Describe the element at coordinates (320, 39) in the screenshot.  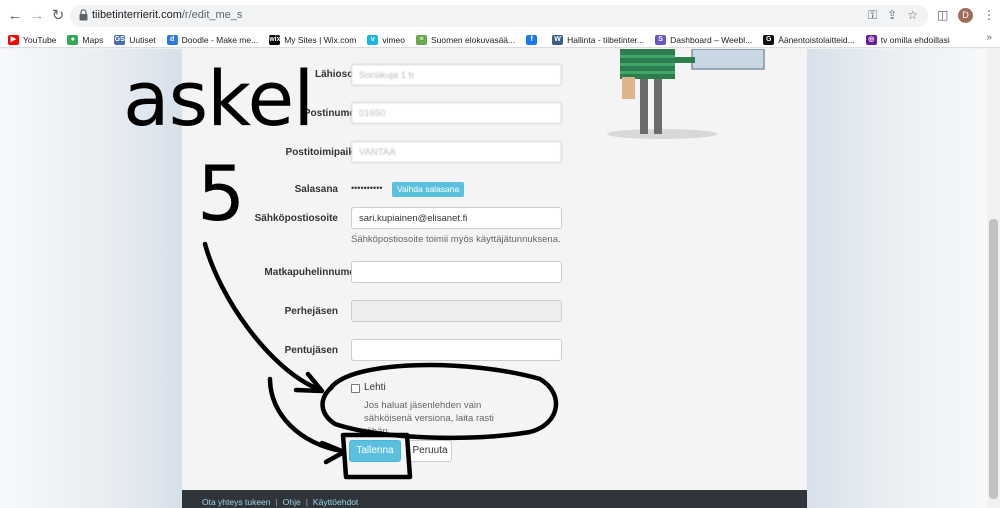
I see `bookmark-label: My Sites | Wix.com` at that location.